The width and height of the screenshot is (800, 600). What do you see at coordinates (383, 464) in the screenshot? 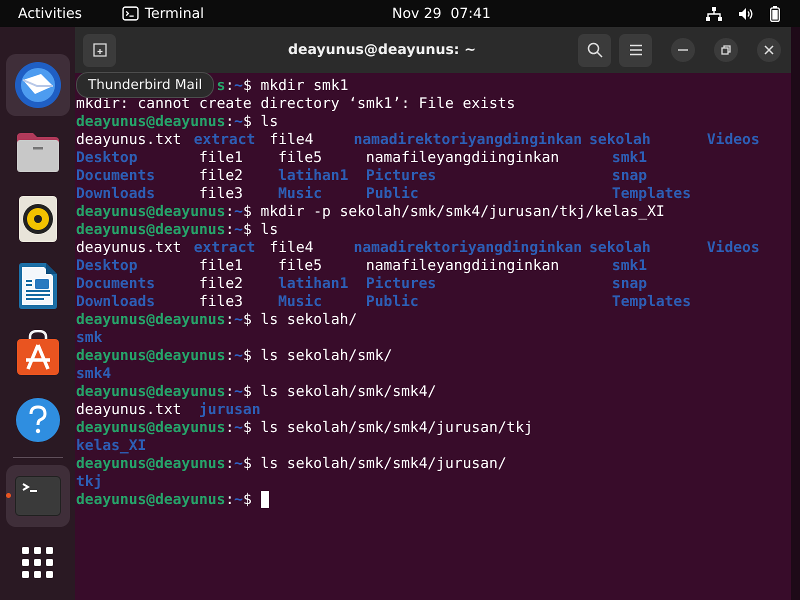
I see `command-text: ls sekolah/smk/smk4/jurusan/` at bounding box center [383, 464].